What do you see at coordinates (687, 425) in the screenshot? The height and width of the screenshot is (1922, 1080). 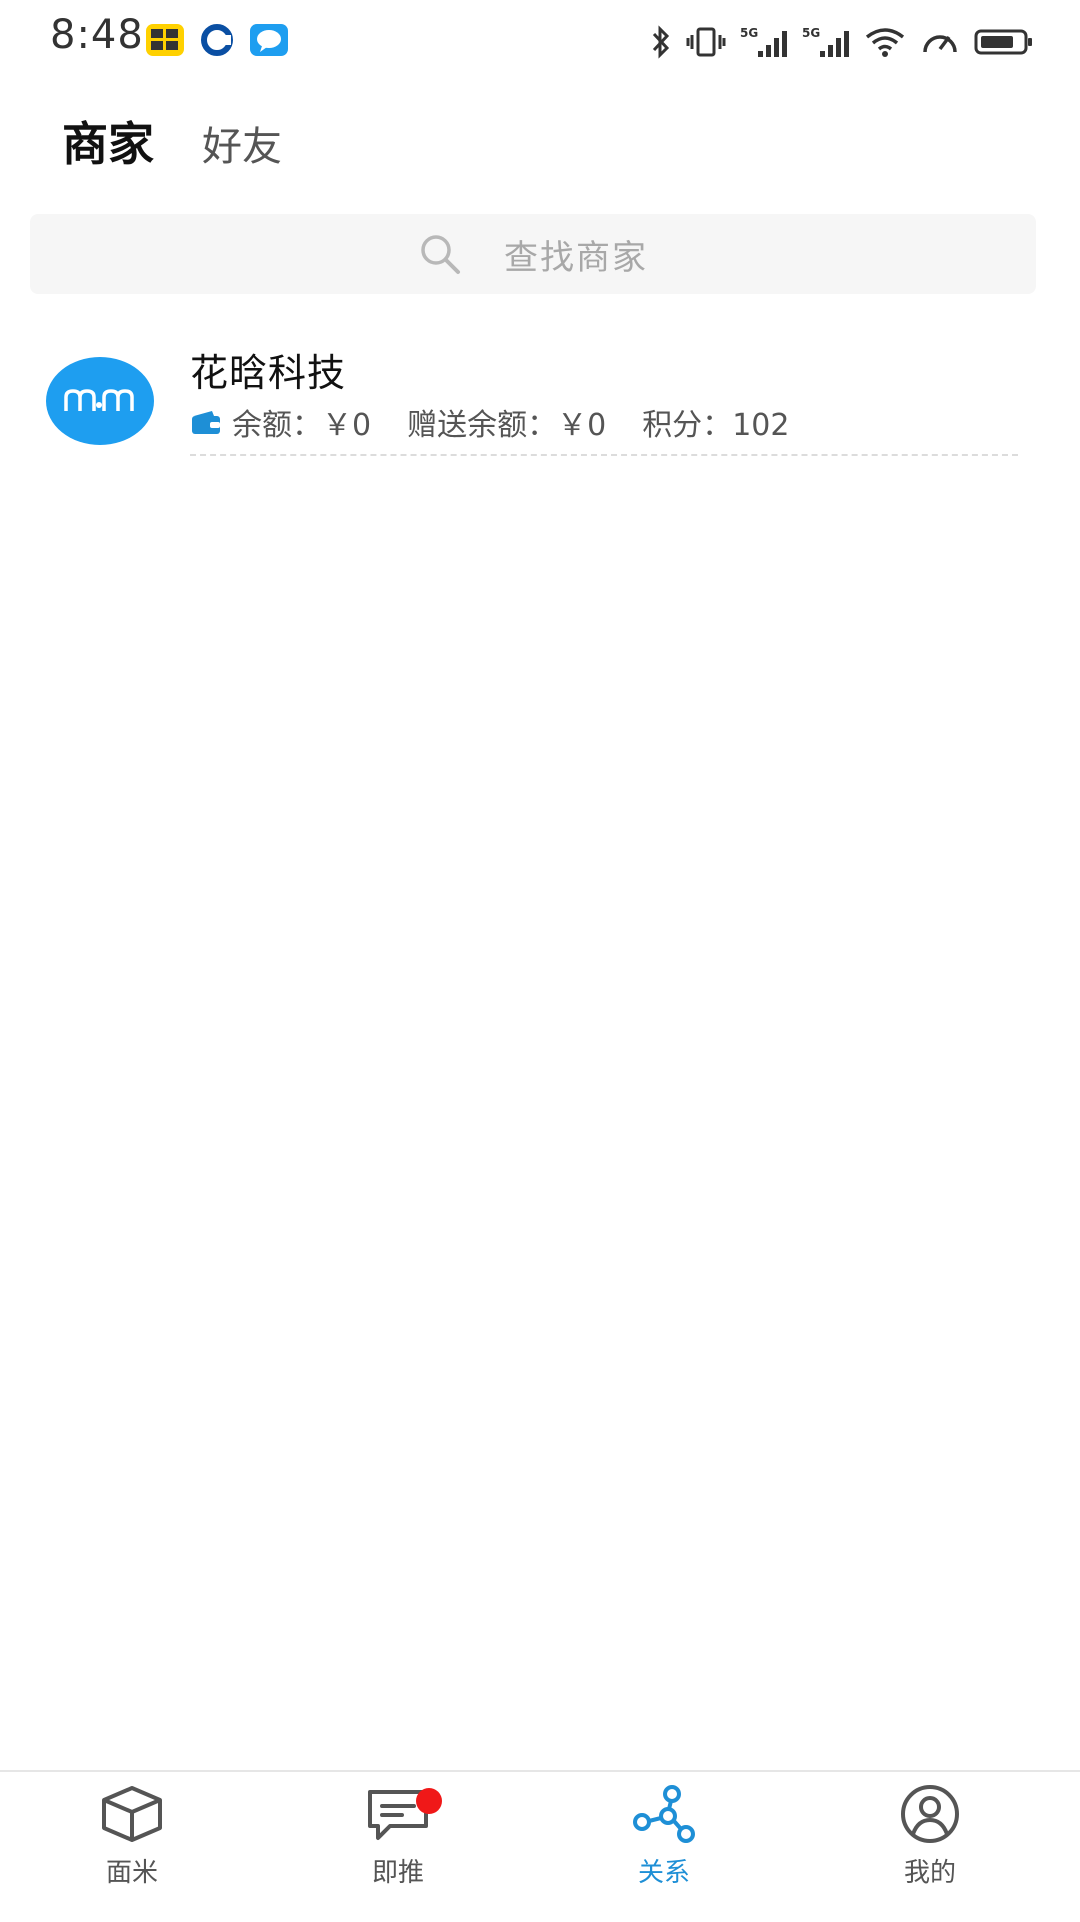 I see `points-label: 积分：` at bounding box center [687, 425].